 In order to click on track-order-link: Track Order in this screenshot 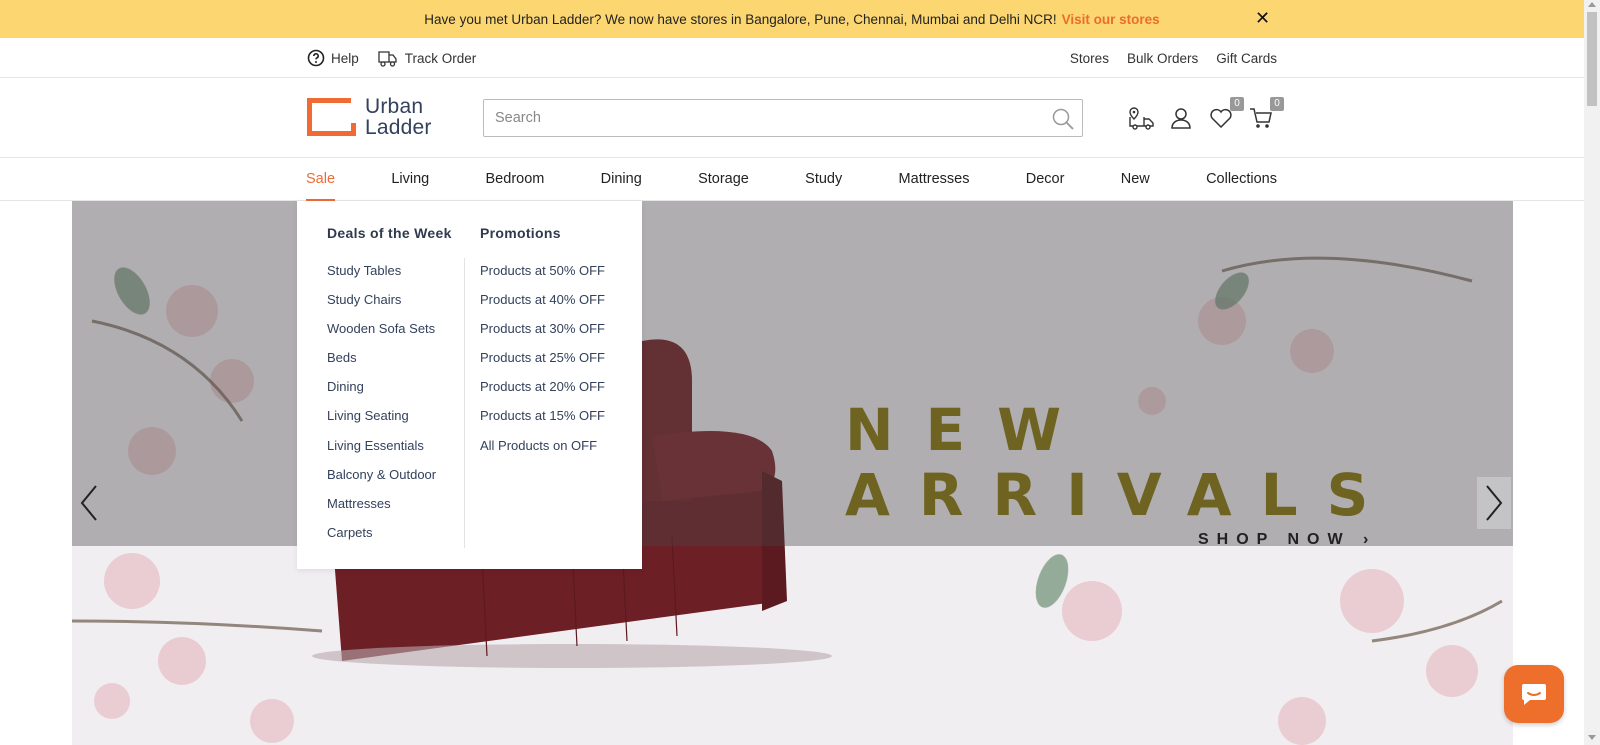, I will do `click(427, 58)`.